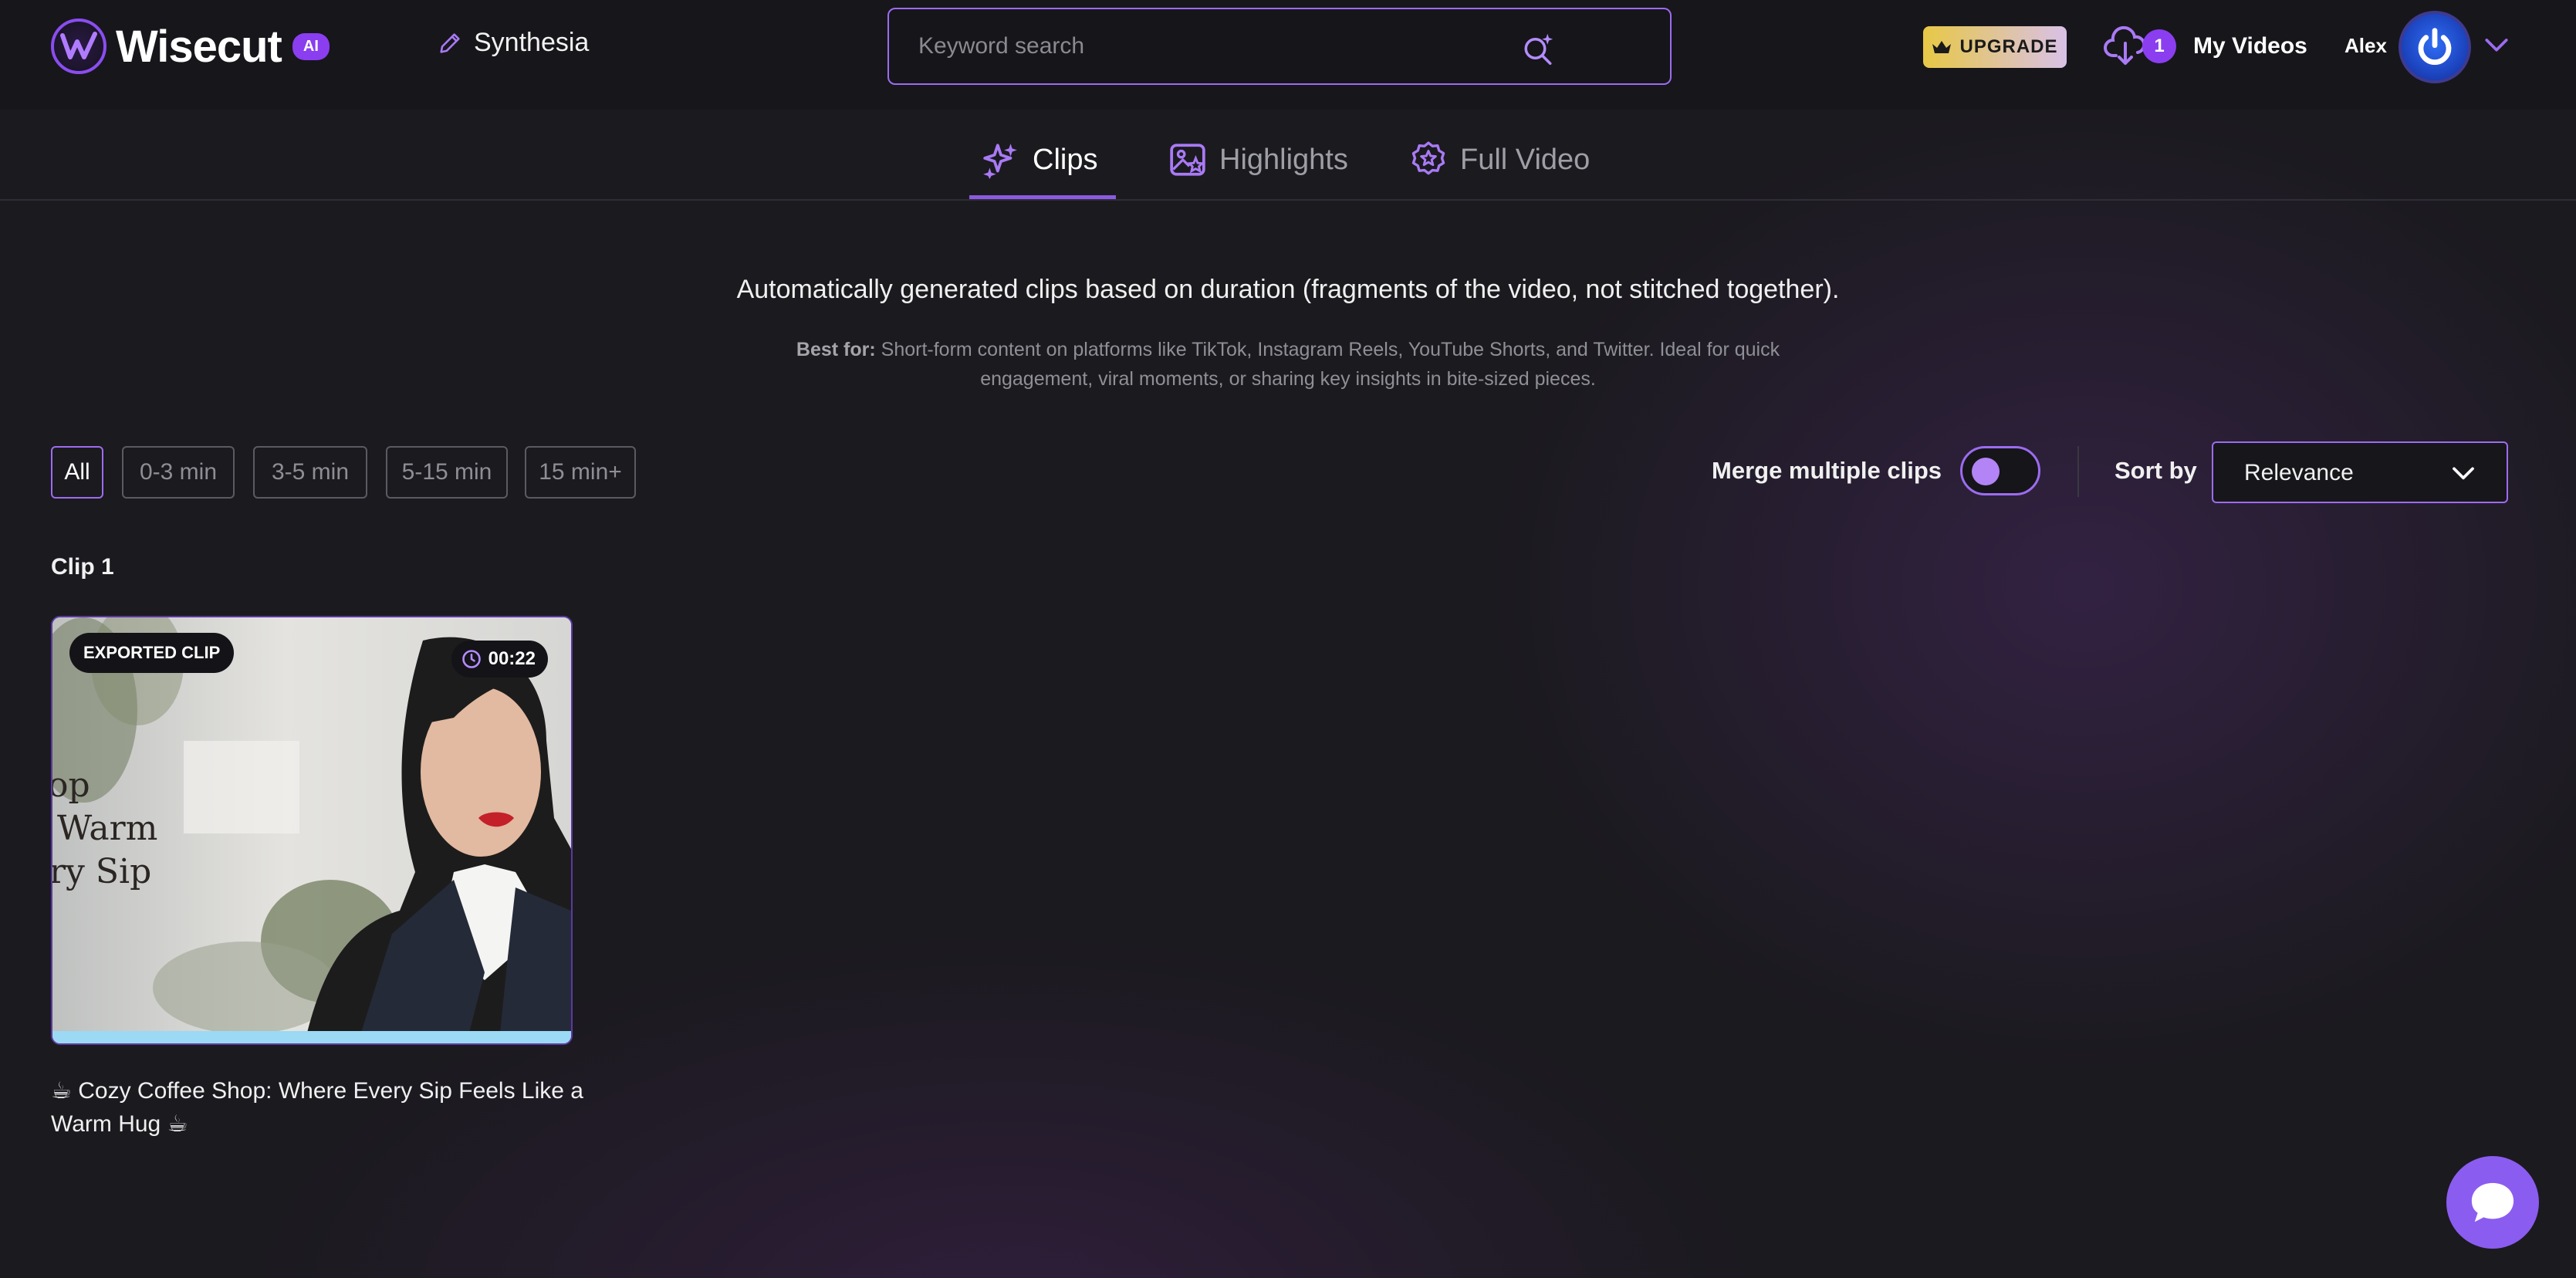  Describe the element at coordinates (1283, 159) in the screenshot. I see `tab-label: Highlights` at that location.